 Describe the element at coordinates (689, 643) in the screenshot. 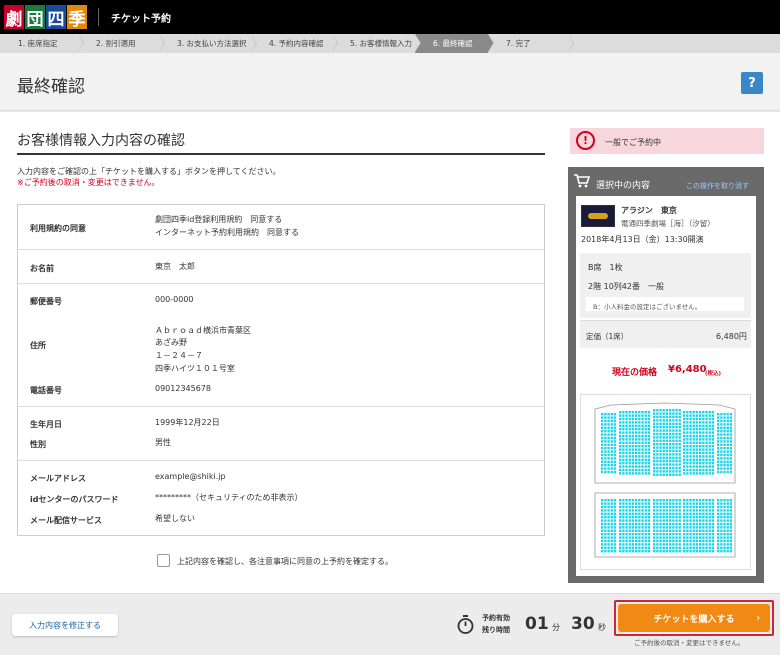

I see `buy-note: ご予約後の取消・変更はできません。` at that location.